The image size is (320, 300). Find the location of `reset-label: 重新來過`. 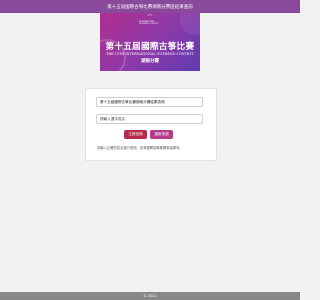

reset-label: 重新來過 is located at coordinates (161, 134).